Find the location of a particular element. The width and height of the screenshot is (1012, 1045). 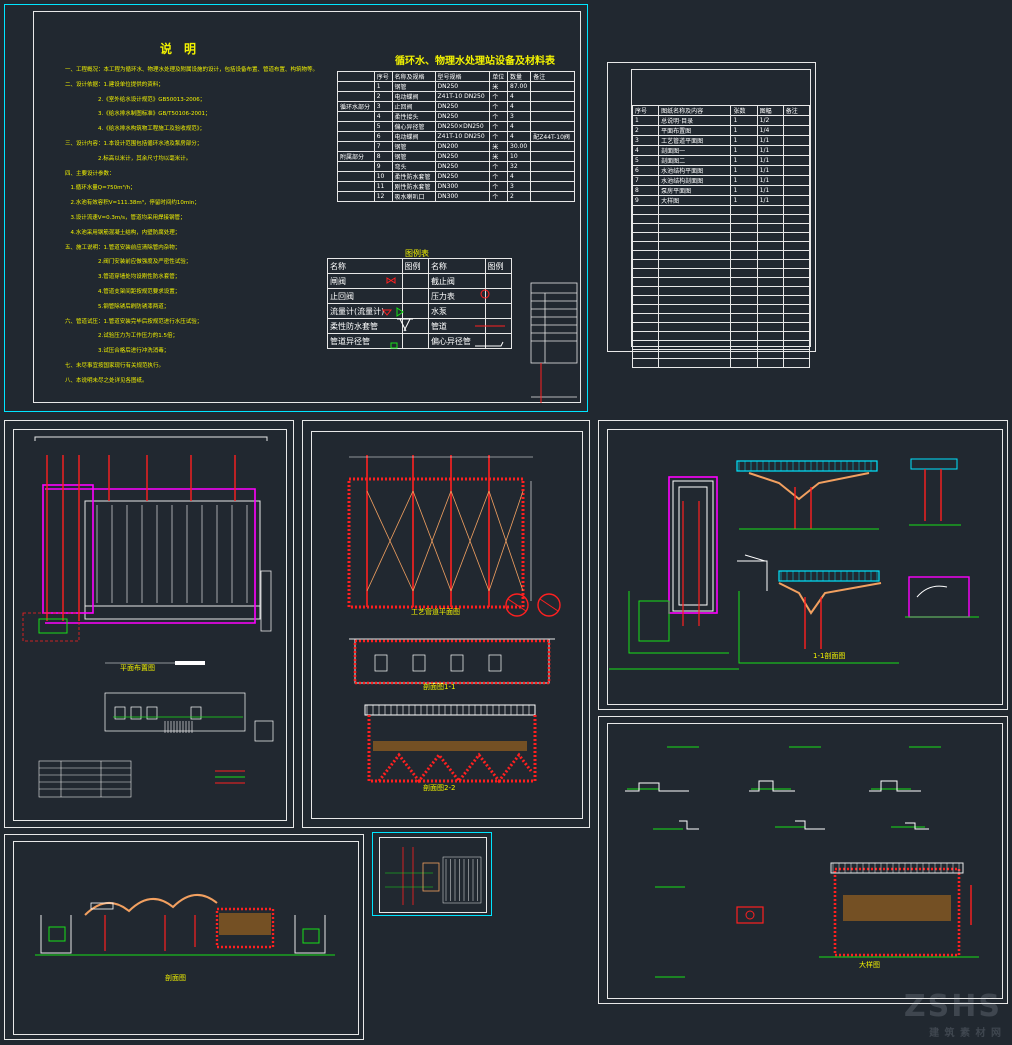

sections-title: 1-1剖面图 is located at coordinates (829, 656).